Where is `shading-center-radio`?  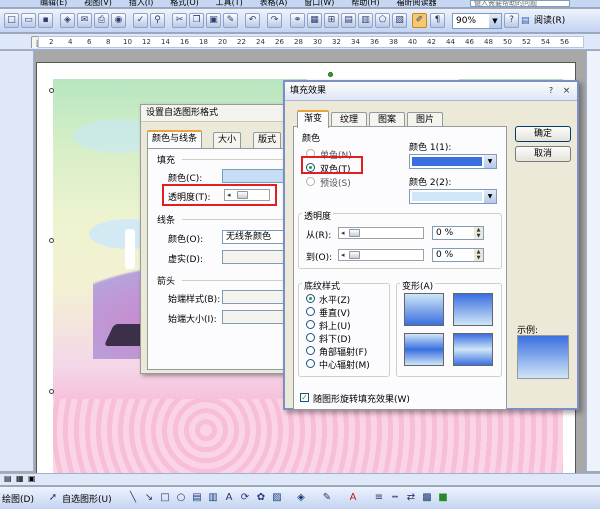 shading-center-radio is located at coordinates (310, 363).